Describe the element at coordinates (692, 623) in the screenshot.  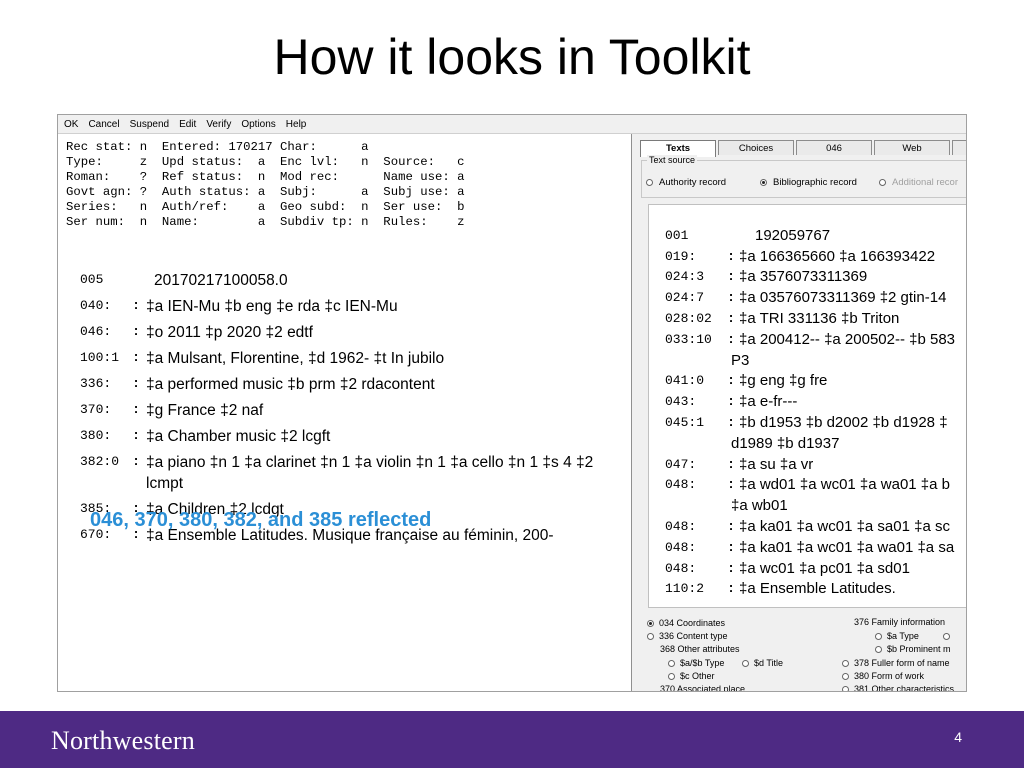
I see `radio-label: 034 Coordinates` at that location.